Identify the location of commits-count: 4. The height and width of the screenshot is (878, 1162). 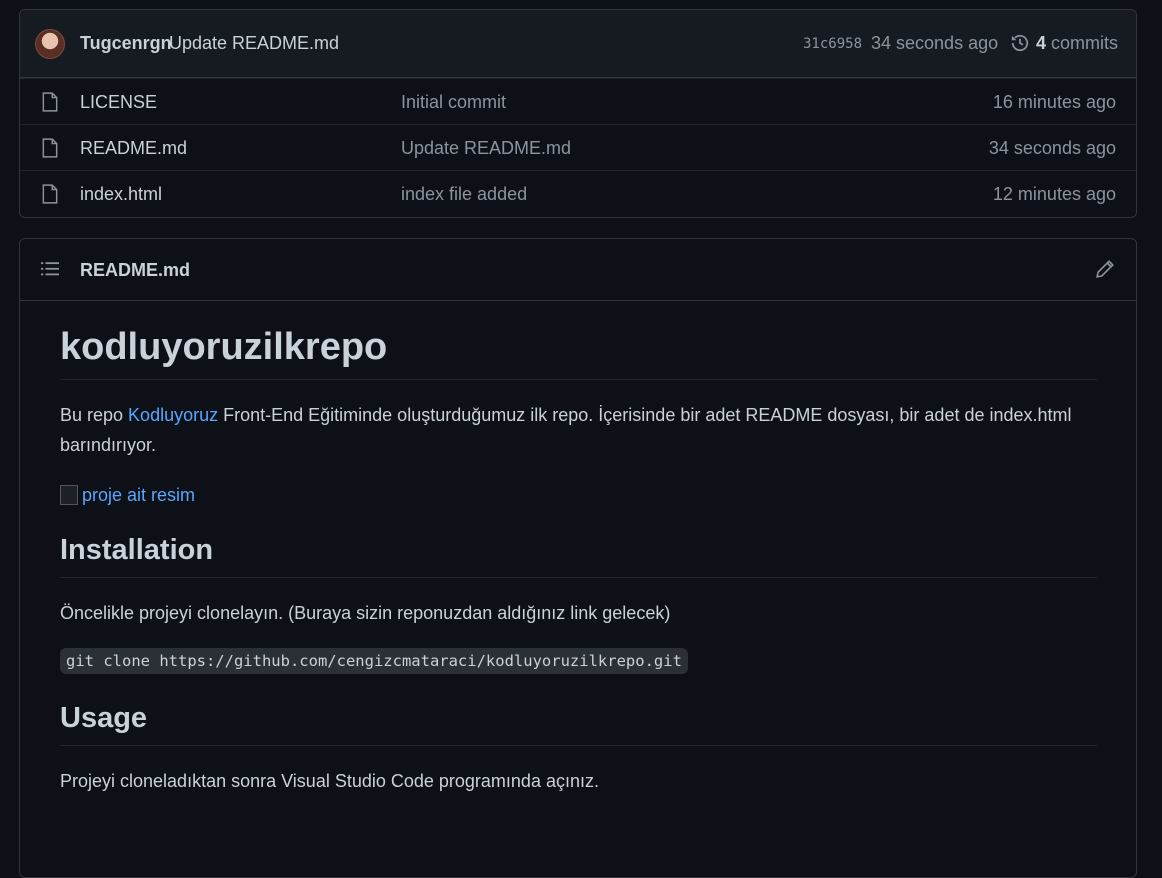
(1041, 43).